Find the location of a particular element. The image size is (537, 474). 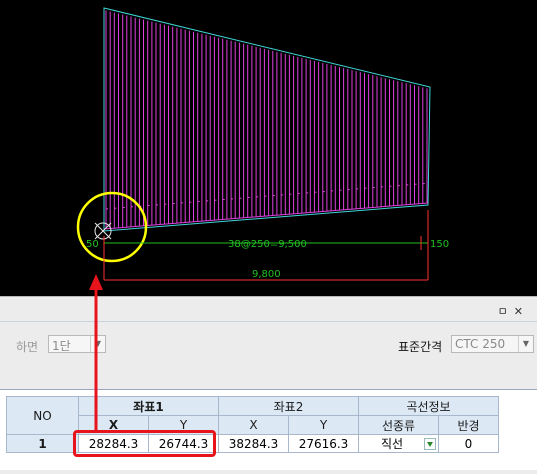

layer-select: 1단 ▼ is located at coordinates (77, 344).